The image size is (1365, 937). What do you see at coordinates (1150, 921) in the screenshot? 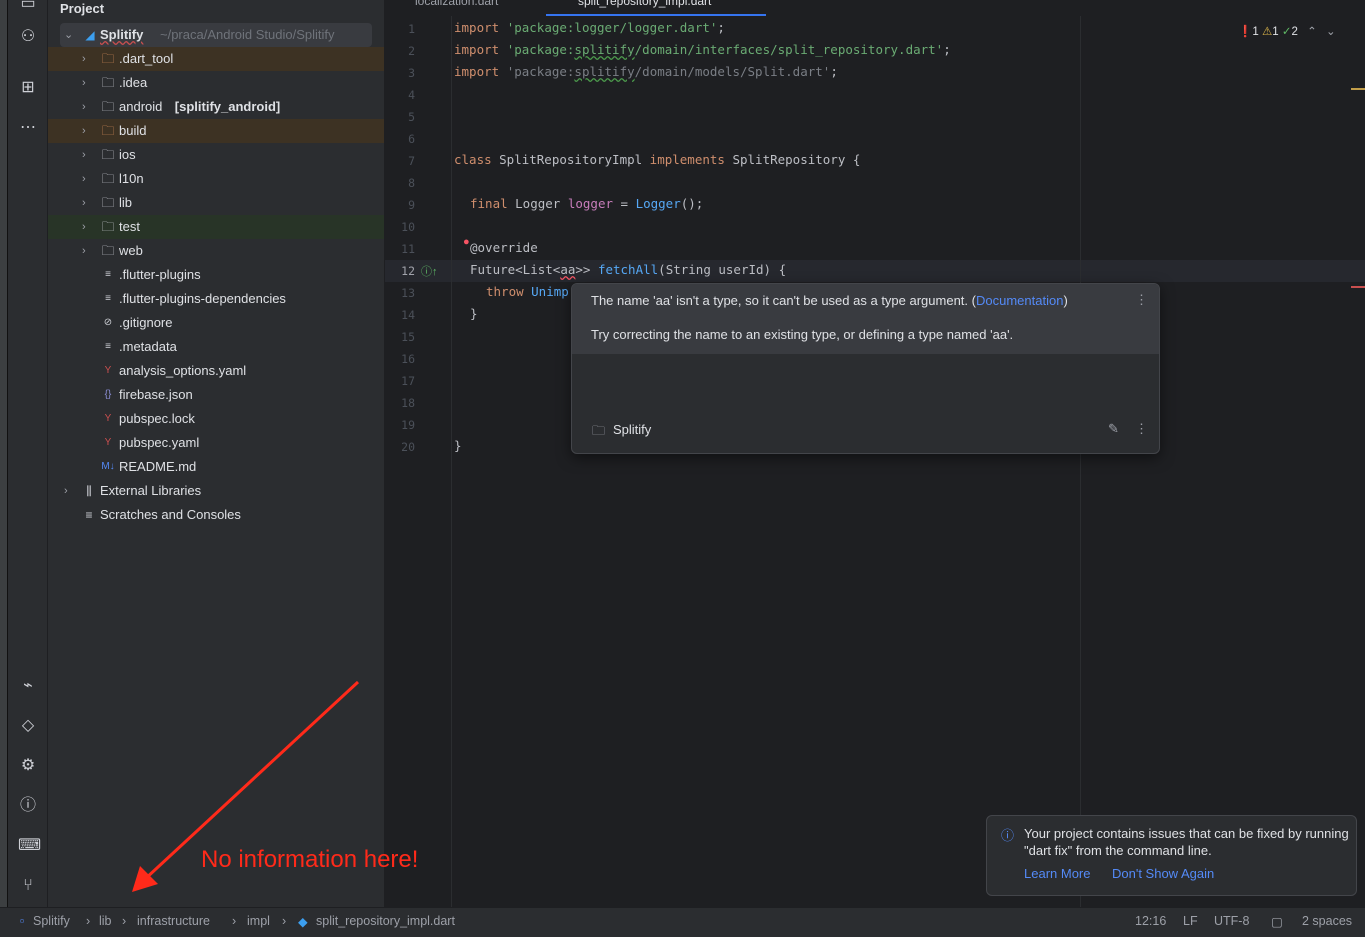
I see `cursor-position: 12:16` at bounding box center [1150, 921].